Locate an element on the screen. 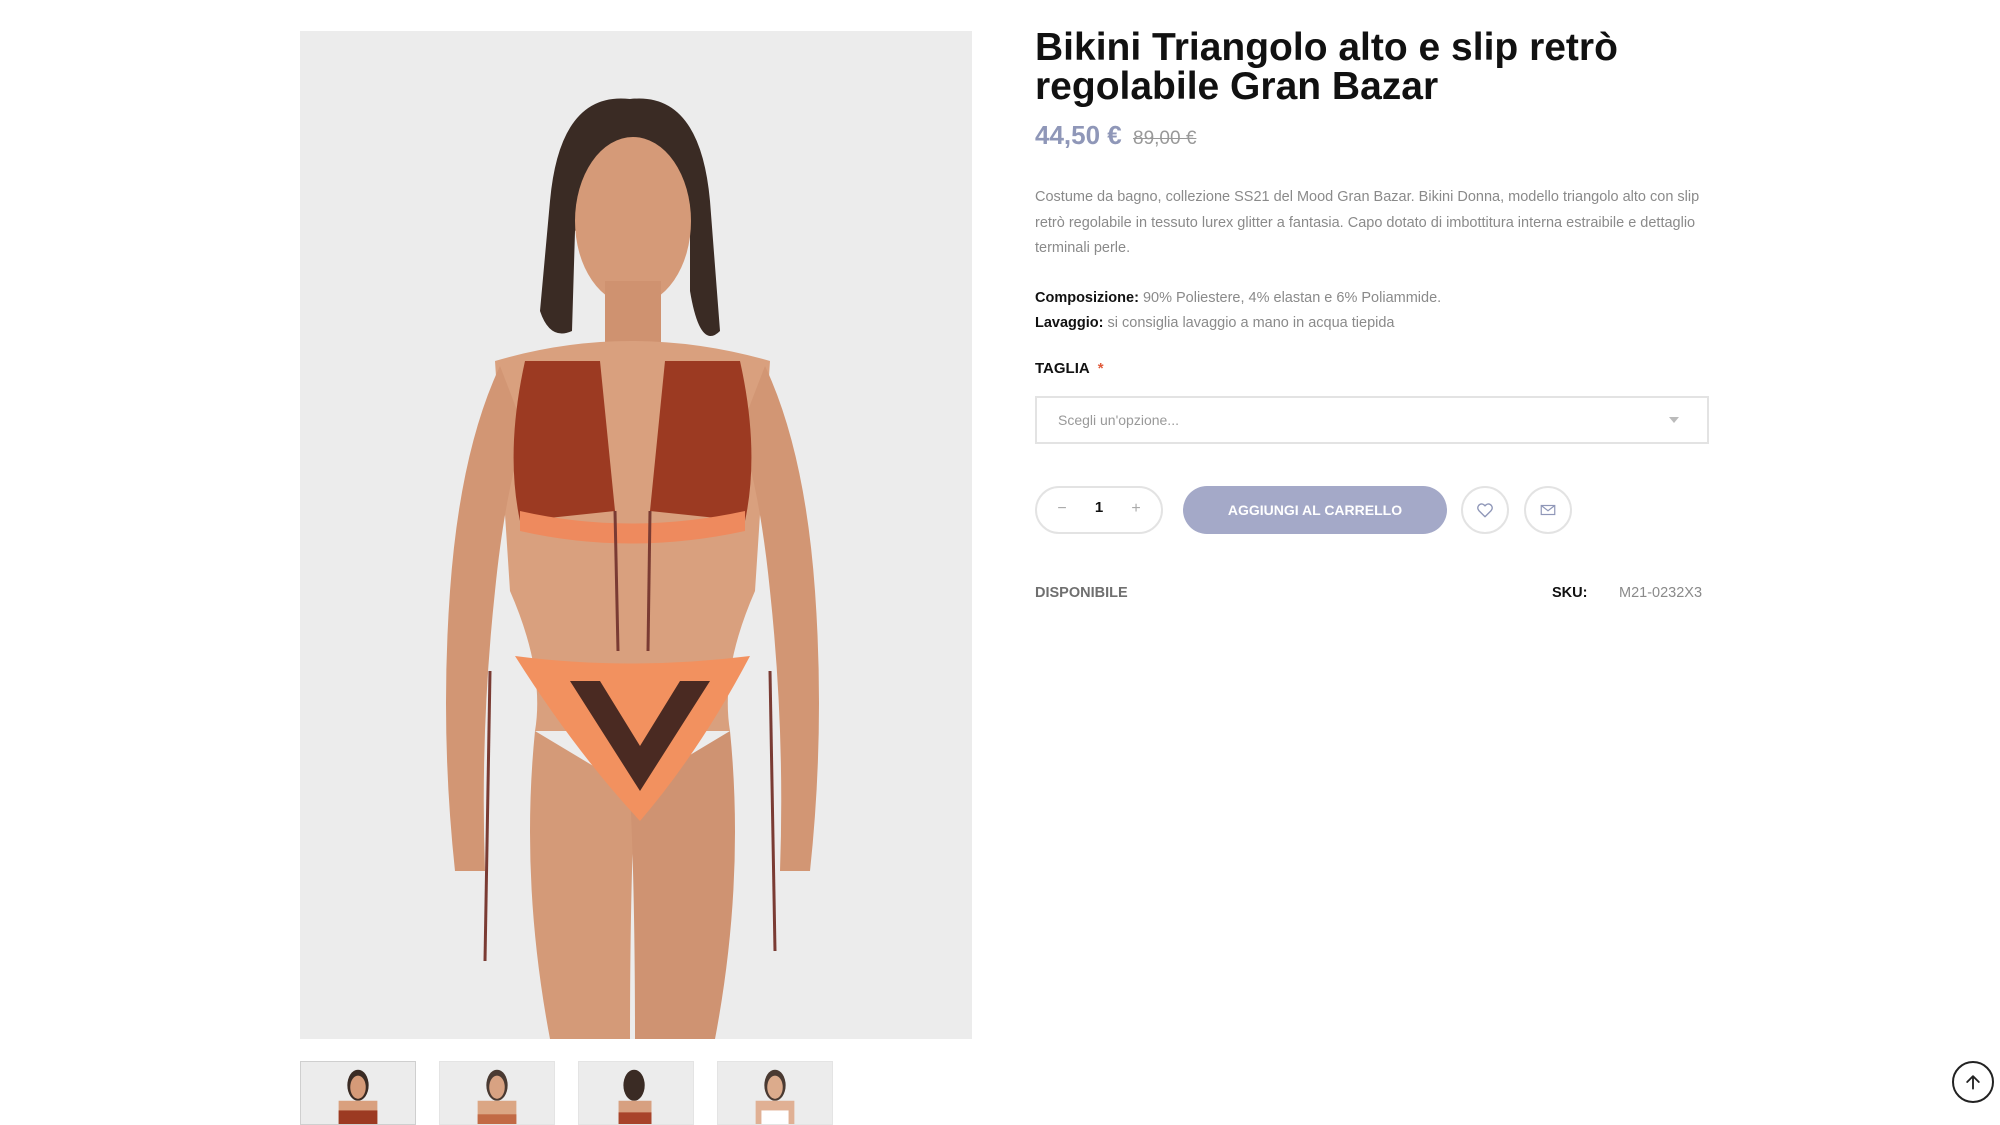  thumbnail-2-image is located at coordinates (497, 1093).